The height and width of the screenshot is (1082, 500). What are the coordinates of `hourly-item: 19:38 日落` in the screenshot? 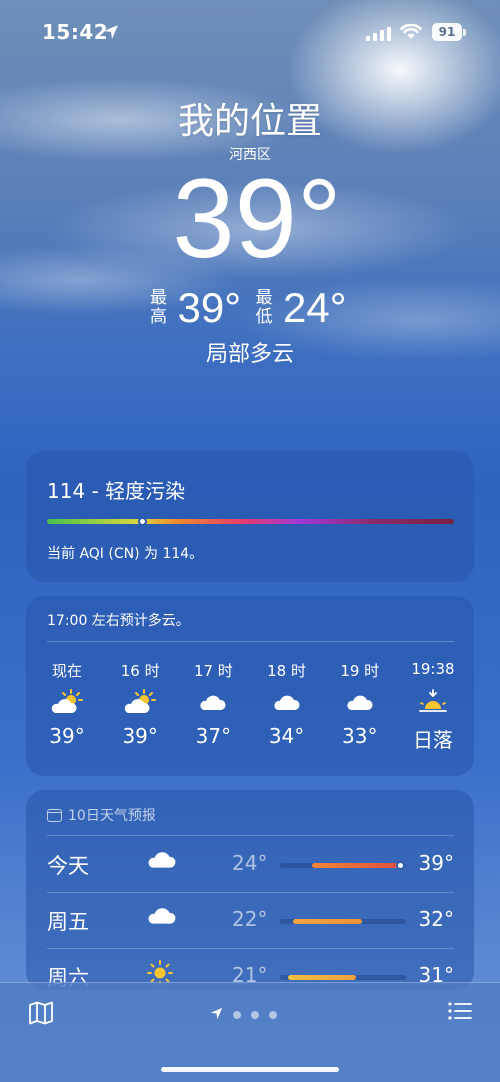 It's located at (433, 706).